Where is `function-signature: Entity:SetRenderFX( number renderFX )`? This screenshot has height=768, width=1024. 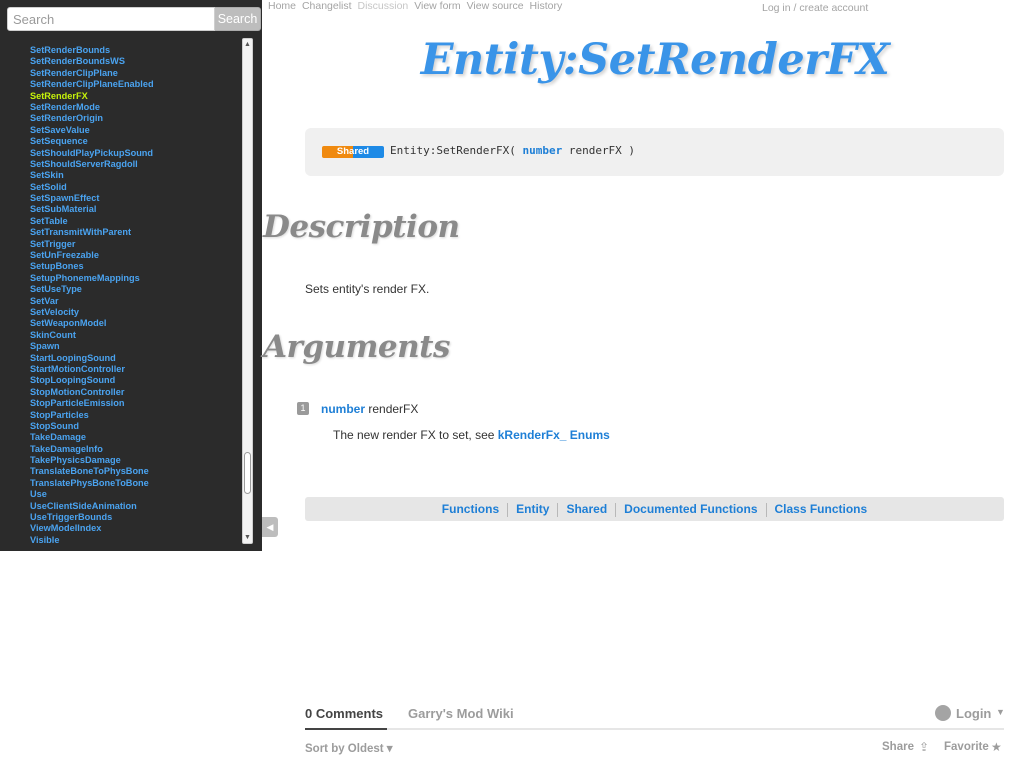
function-signature: Entity:SetRenderFX( number renderFX ) is located at coordinates (512, 150).